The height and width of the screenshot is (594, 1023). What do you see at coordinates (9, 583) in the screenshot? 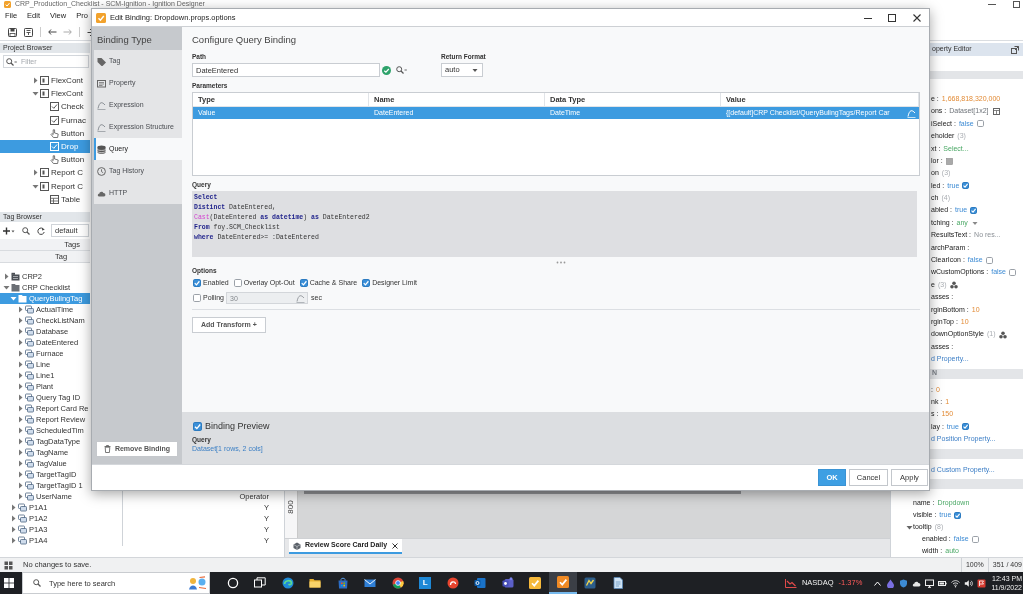
I see `windows-icon` at bounding box center [9, 583].